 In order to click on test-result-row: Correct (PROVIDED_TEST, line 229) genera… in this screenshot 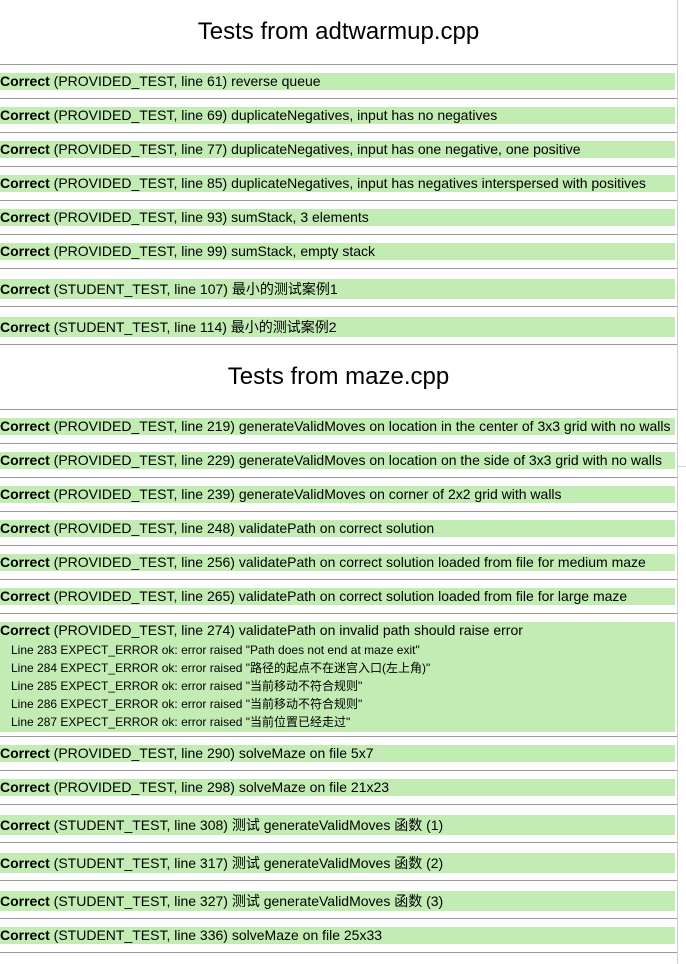, I will do `click(338, 460)`.